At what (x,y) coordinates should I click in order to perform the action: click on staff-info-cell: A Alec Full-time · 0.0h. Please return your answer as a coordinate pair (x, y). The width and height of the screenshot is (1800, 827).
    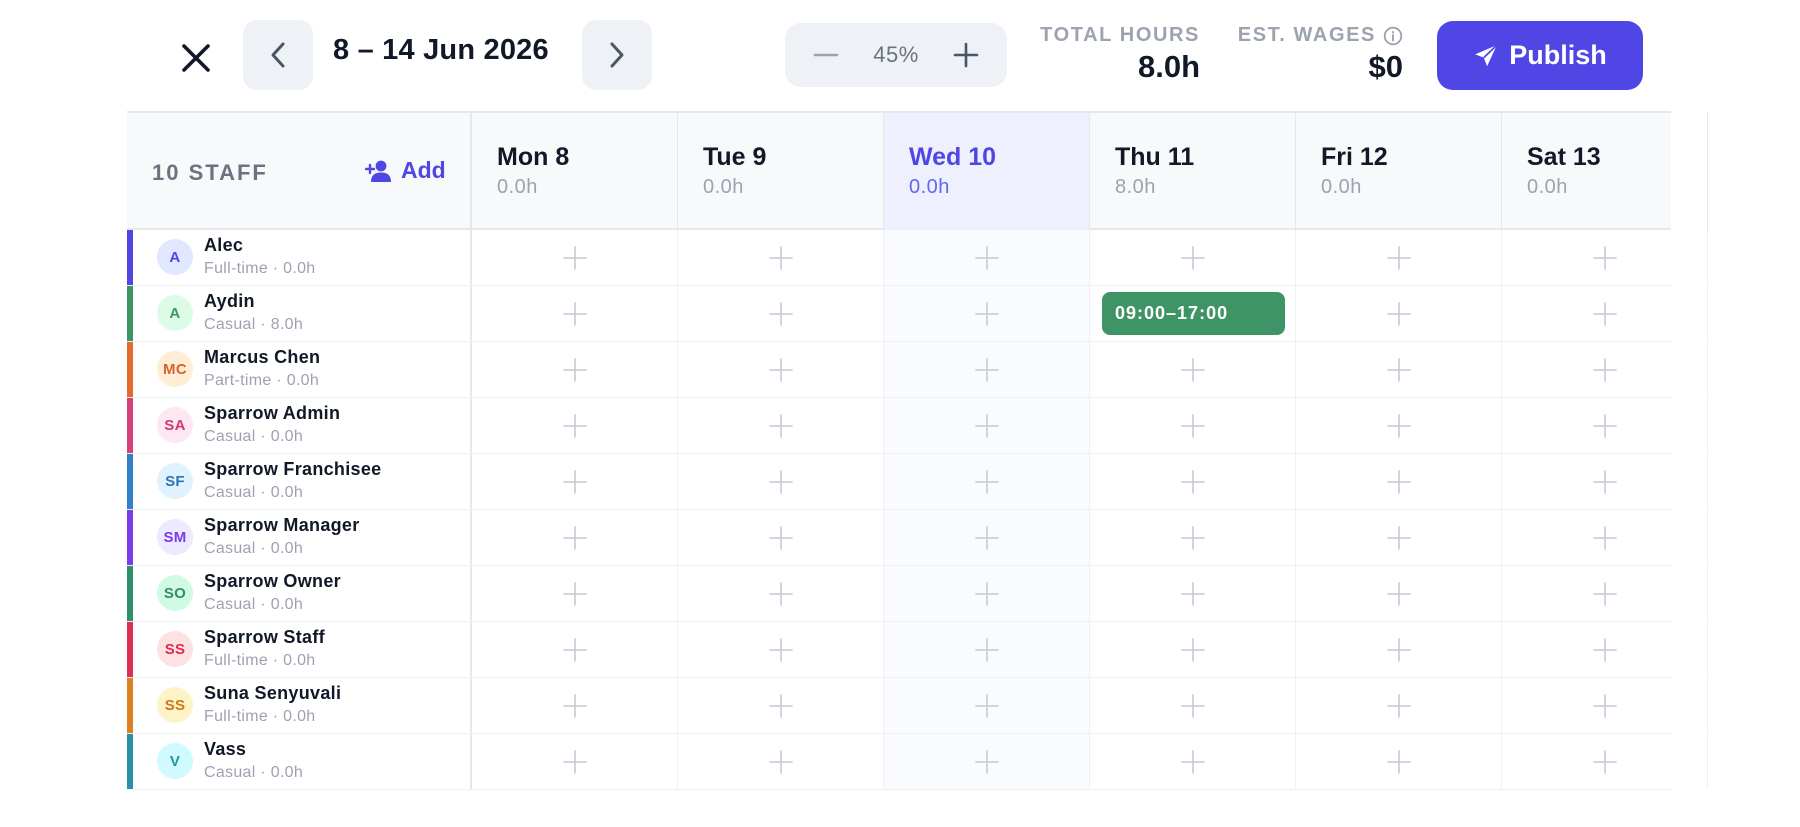
    Looking at the image, I should click on (299, 257).